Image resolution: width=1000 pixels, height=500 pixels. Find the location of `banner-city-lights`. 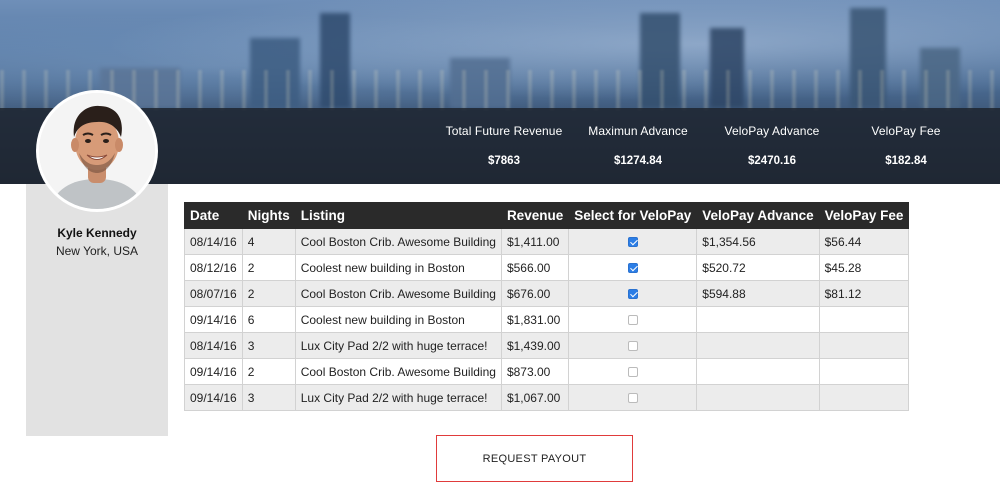

banner-city-lights is located at coordinates (500, 90).